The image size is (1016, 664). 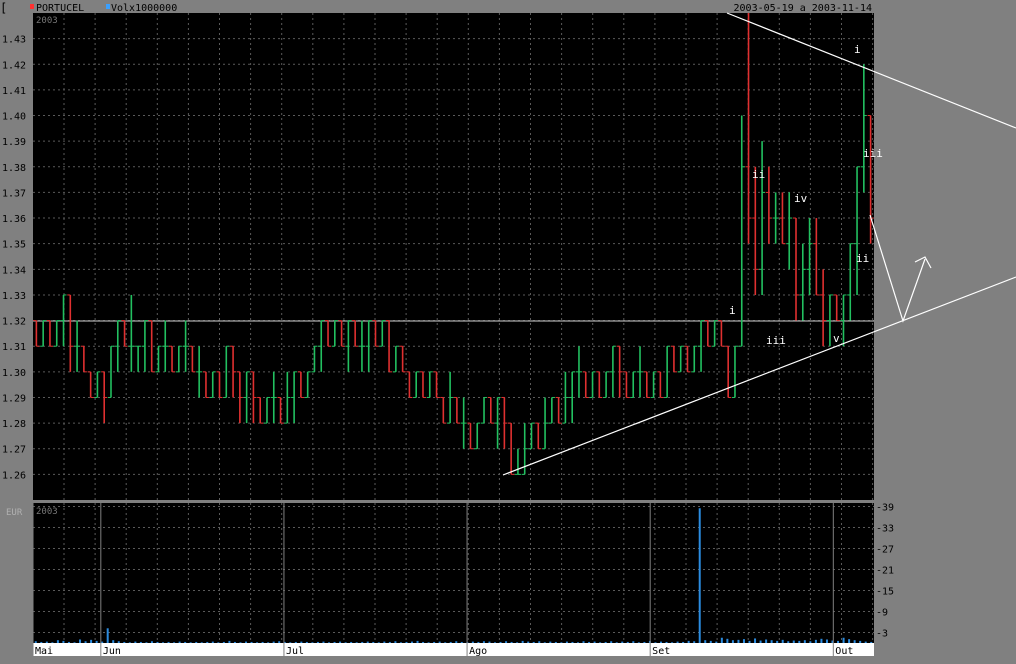 What do you see at coordinates (60, 8) in the screenshot?
I see `header-symbol: PORTUCEL` at bounding box center [60, 8].